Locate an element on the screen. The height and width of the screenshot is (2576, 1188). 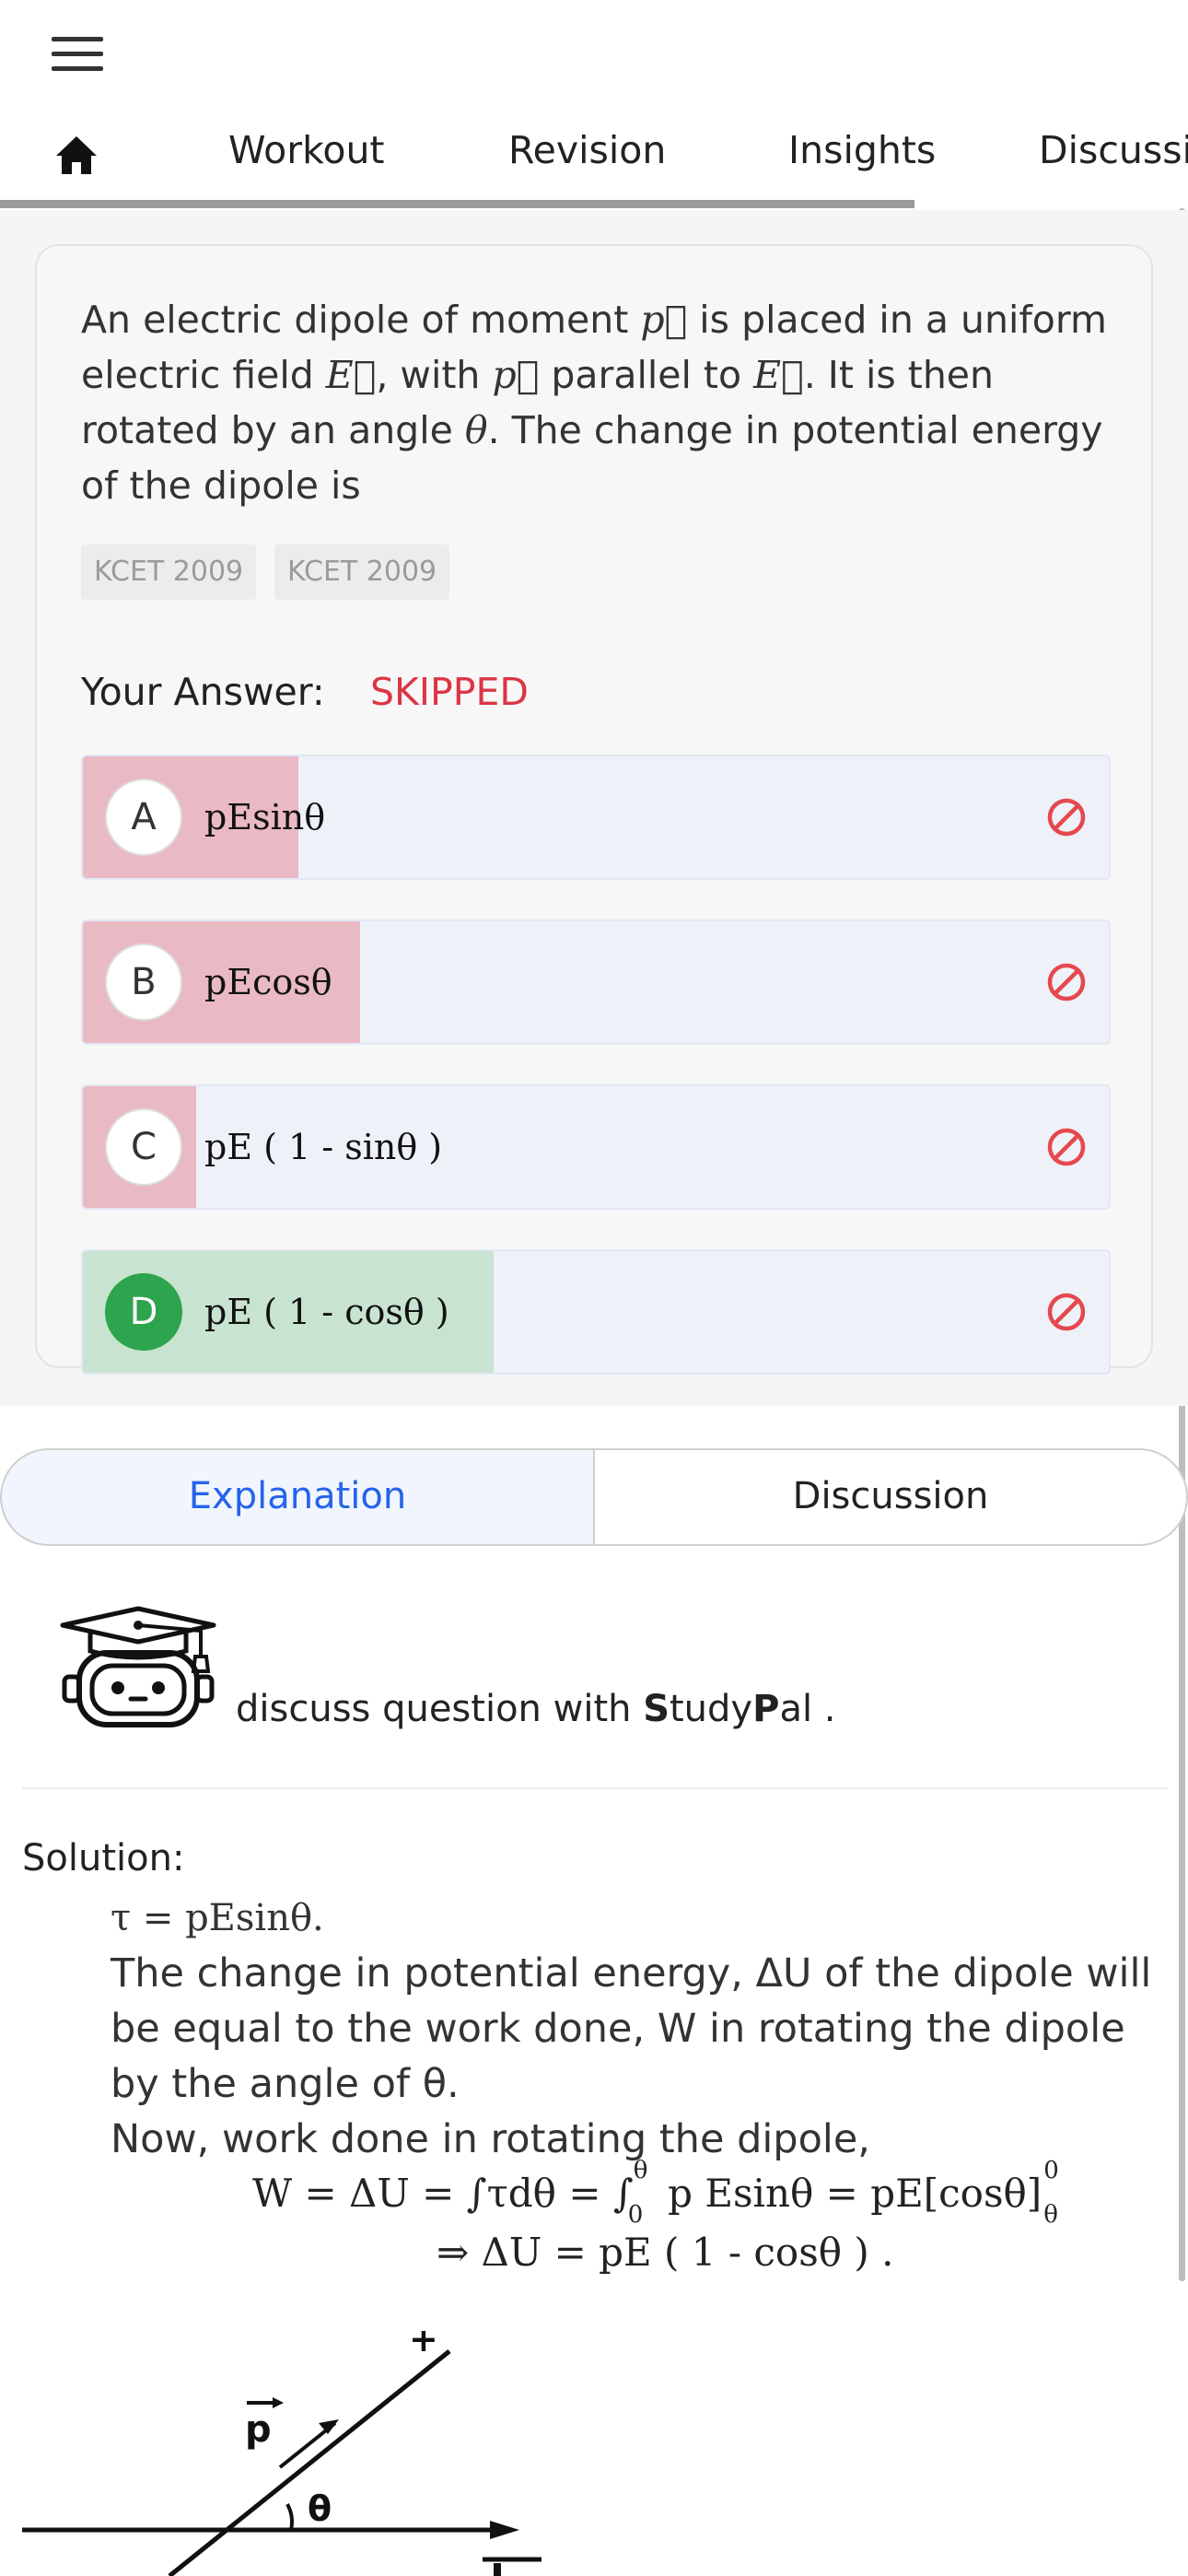
option-a-text: pEsinθ is located at coordinates (265, 817).